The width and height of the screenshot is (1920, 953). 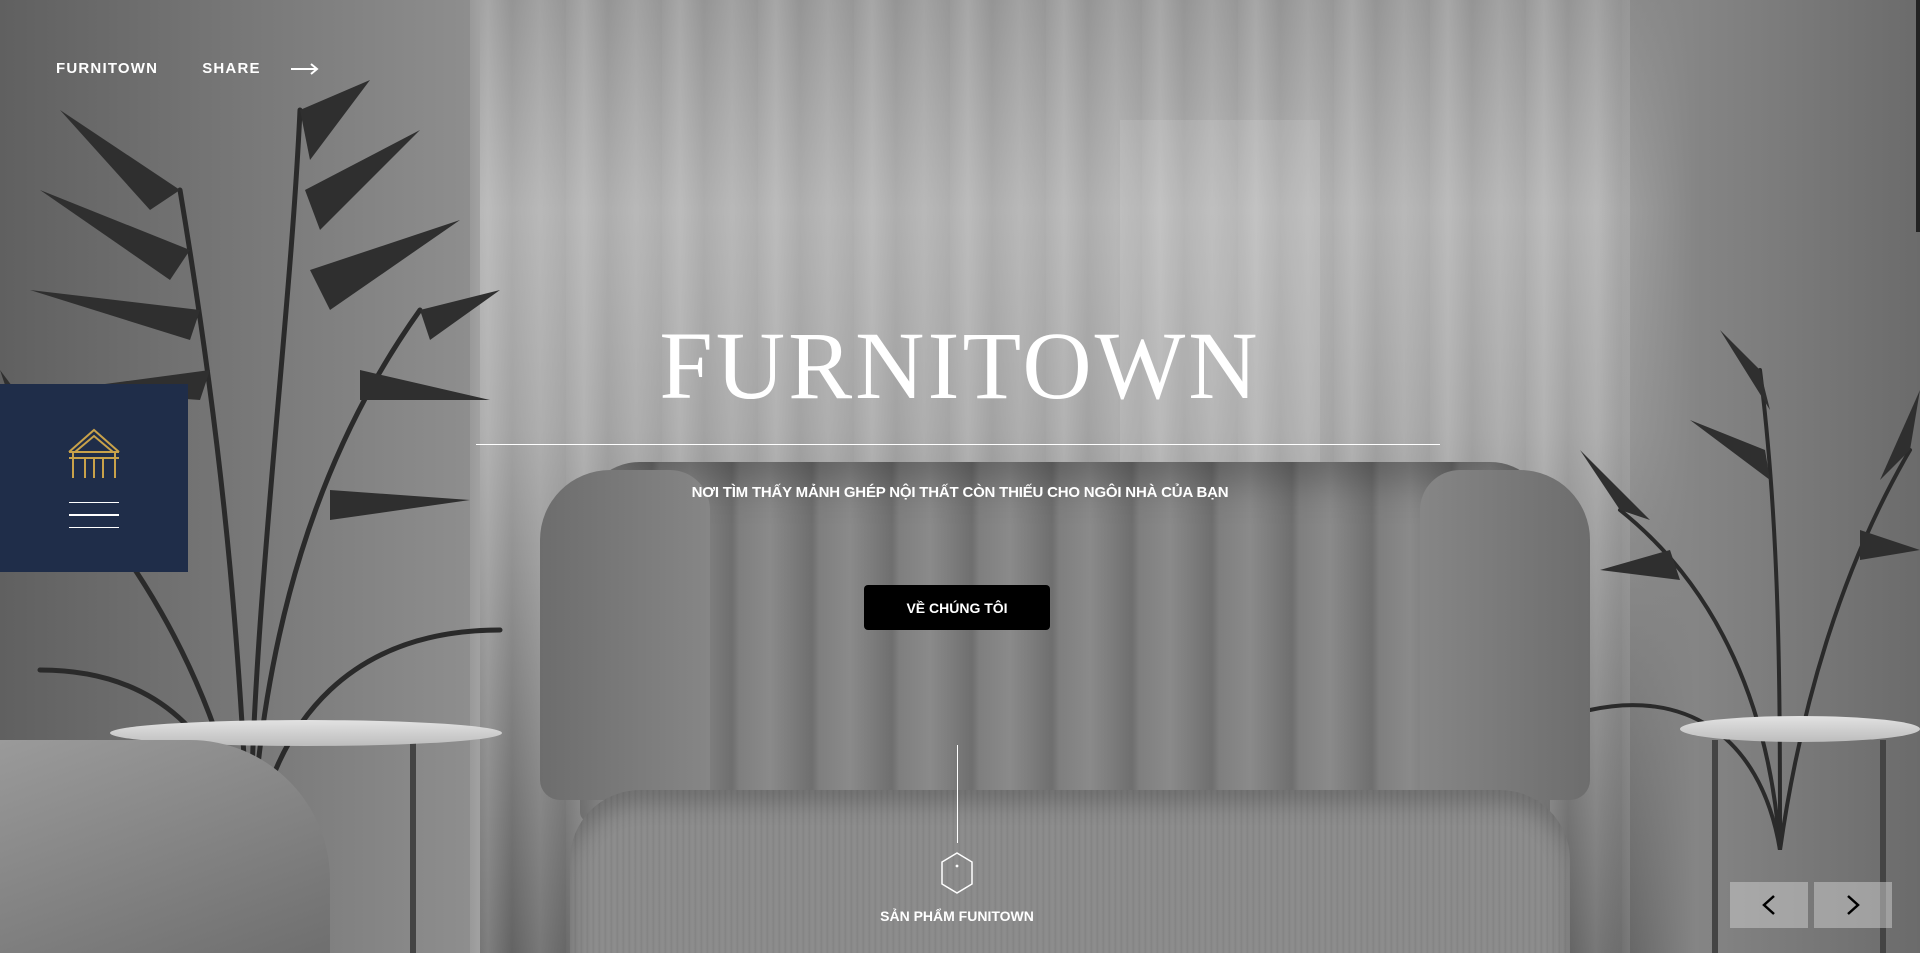 What do you see at coordinates (625, 635) in the screenshot?
I see `sofa-arm-left` at bounding box center [625, 635].